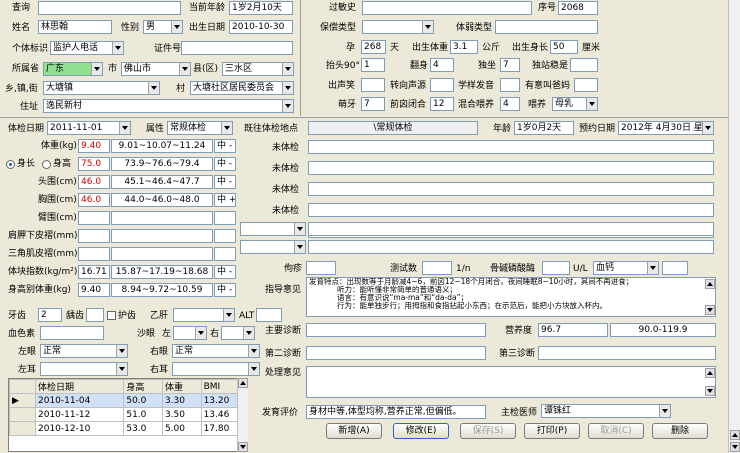  What do you see at coordinates (373, 85) in the screenshot?
I see `sound-input` at bounding box center [373, 85].